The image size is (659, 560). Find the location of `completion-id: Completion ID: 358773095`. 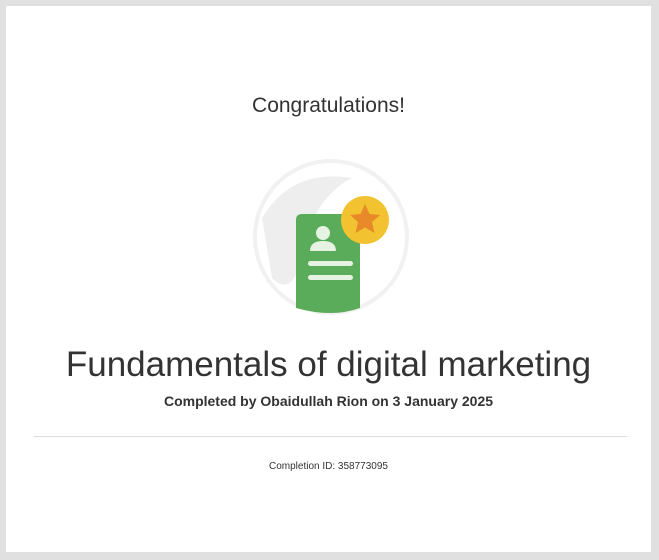

completion-id: Completion ID: 358773095 is located at coordinates (328, 466).